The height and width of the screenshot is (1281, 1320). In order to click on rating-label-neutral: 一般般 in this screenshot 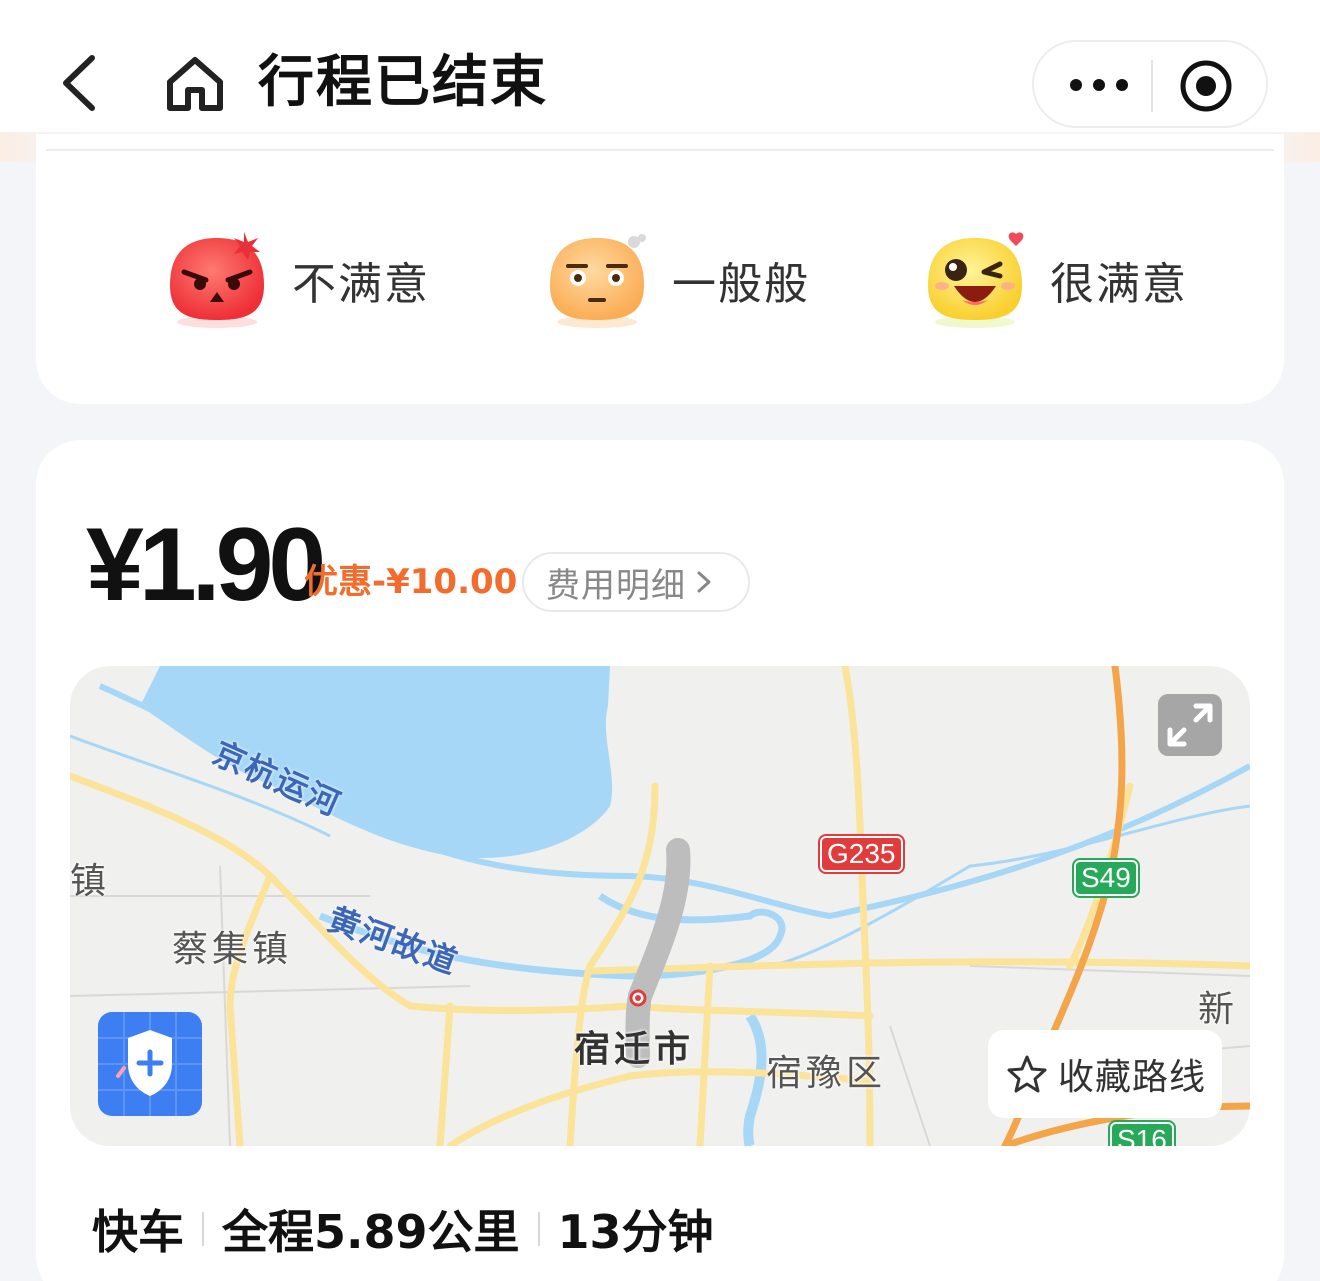, I will do `click(741, 284)`.